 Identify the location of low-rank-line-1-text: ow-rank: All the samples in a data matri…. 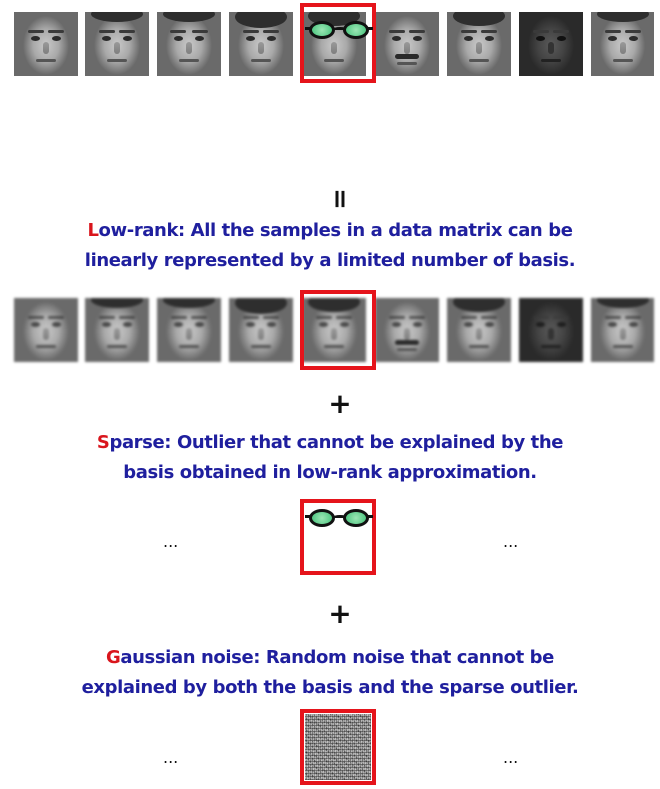
(335, 230).